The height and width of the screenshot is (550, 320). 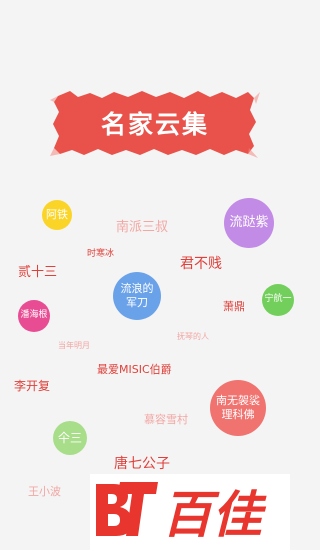 I want to click on bubble-liu-lang-de-jun-dao: 流浪的 军刀, so click(x=137, y=296).